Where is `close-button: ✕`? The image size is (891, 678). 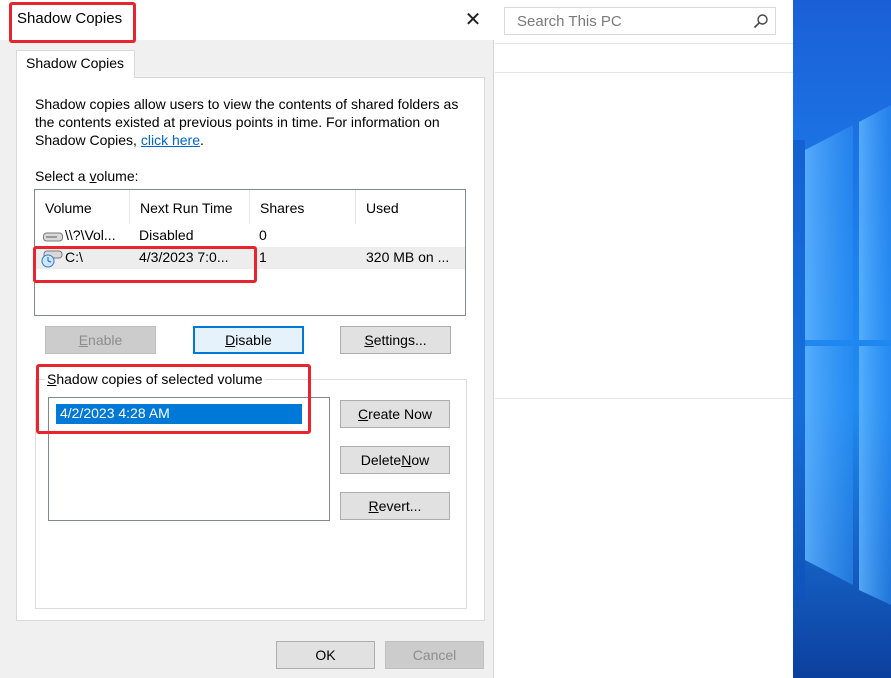
close-button: ✕ is located at coordinates (473, 19).